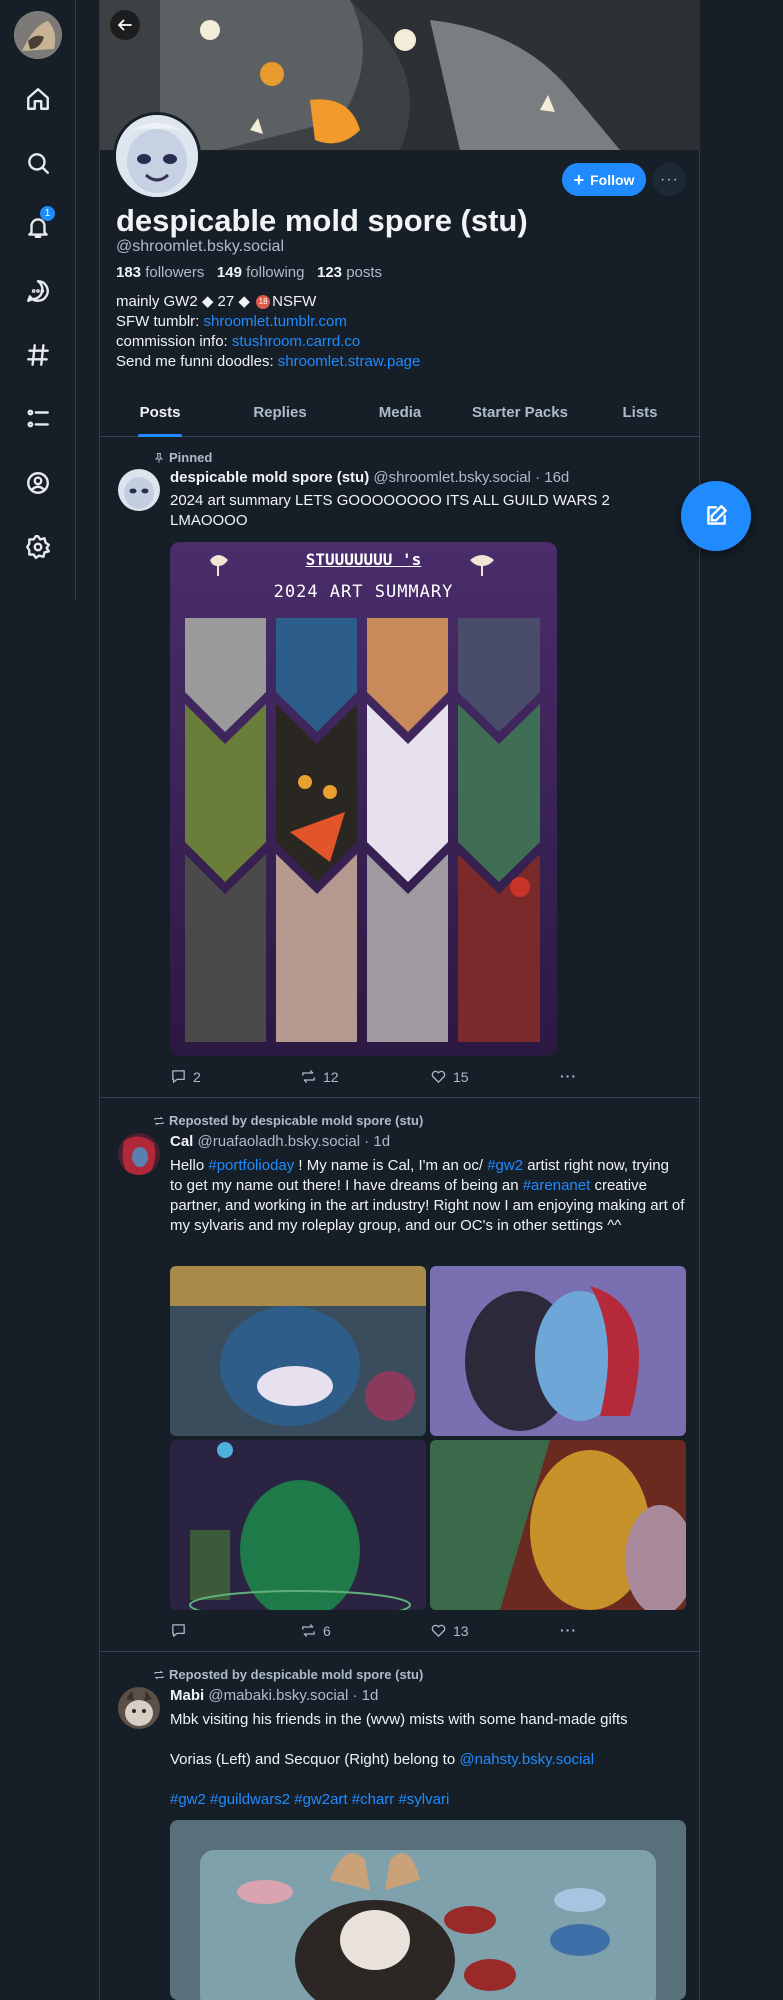  I want to click on posts-count: 123 posts, so click(350, 272).